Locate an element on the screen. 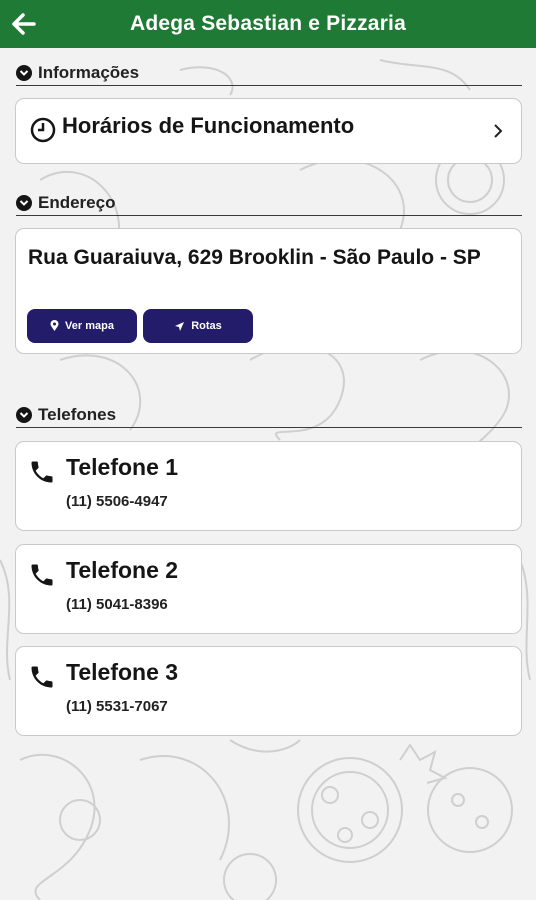 Image resolution: width=536 pixels, height=900 pixels. phone-label: Telefone 1 is located at coordinates (122, 467).